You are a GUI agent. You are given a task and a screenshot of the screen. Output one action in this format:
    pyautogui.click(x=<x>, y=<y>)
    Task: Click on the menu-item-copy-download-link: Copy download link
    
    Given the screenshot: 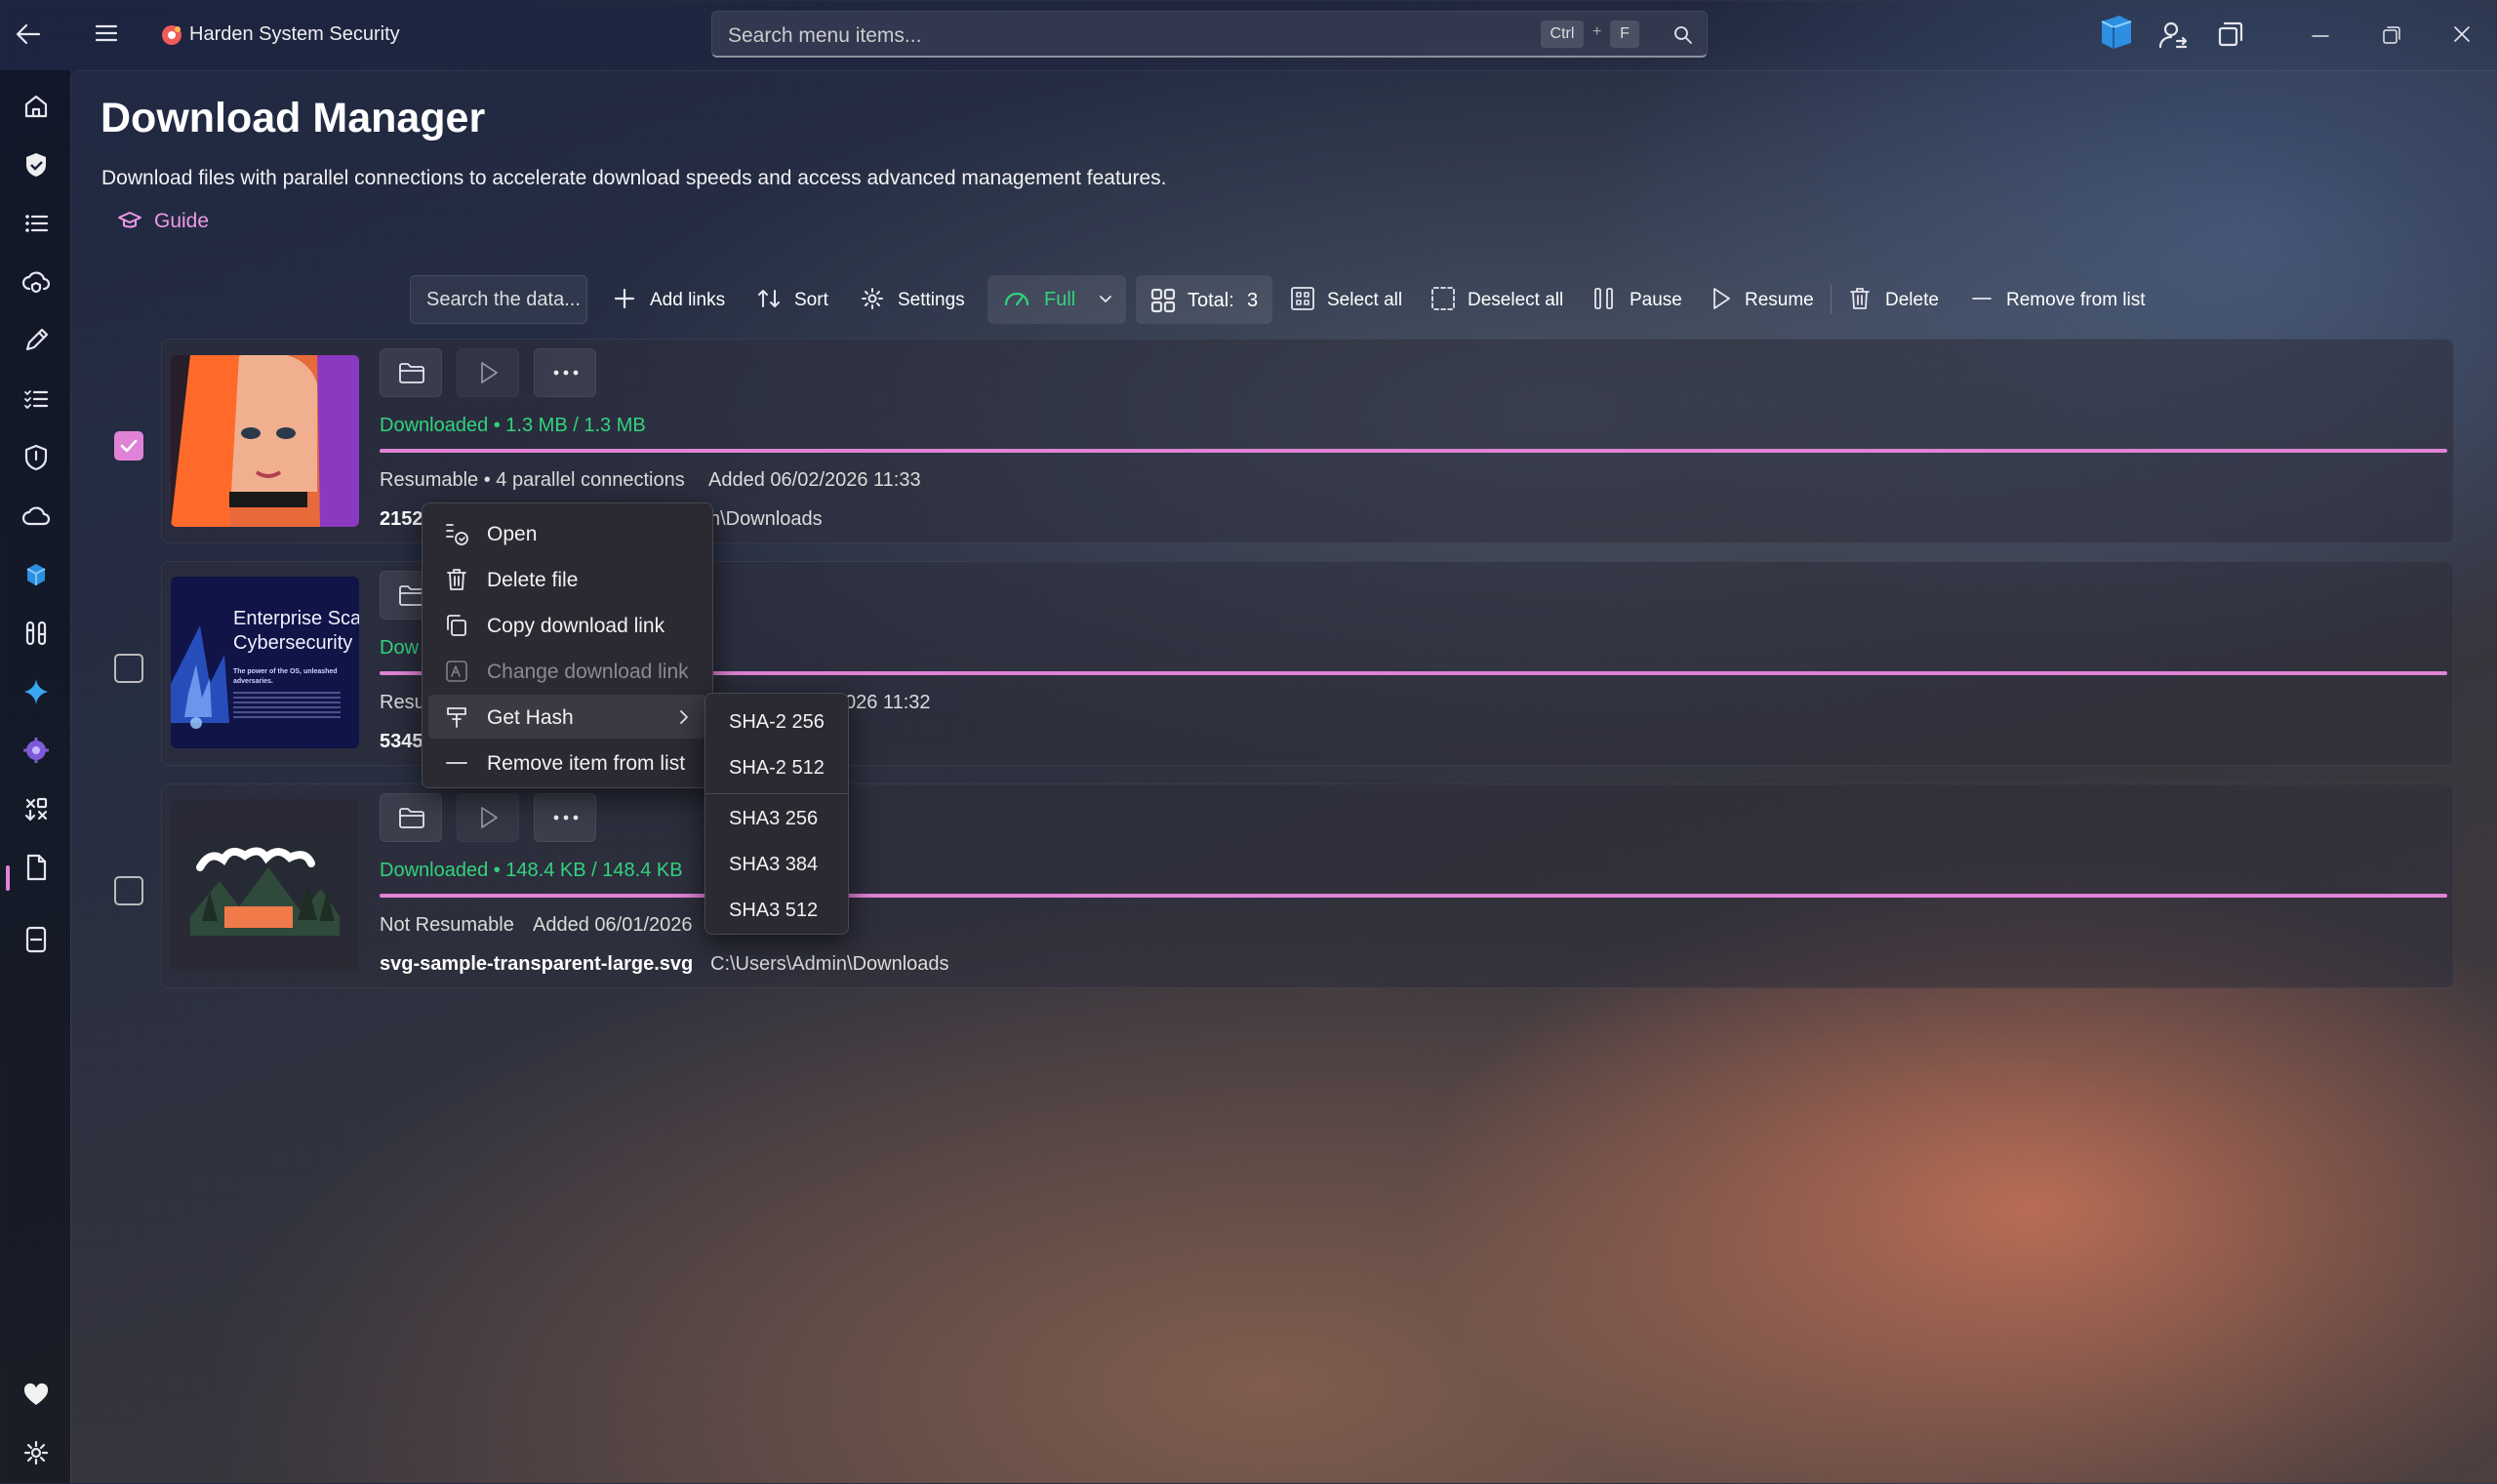 What is the action you would take?
    pyautogui.click(x=567, y=625)
    